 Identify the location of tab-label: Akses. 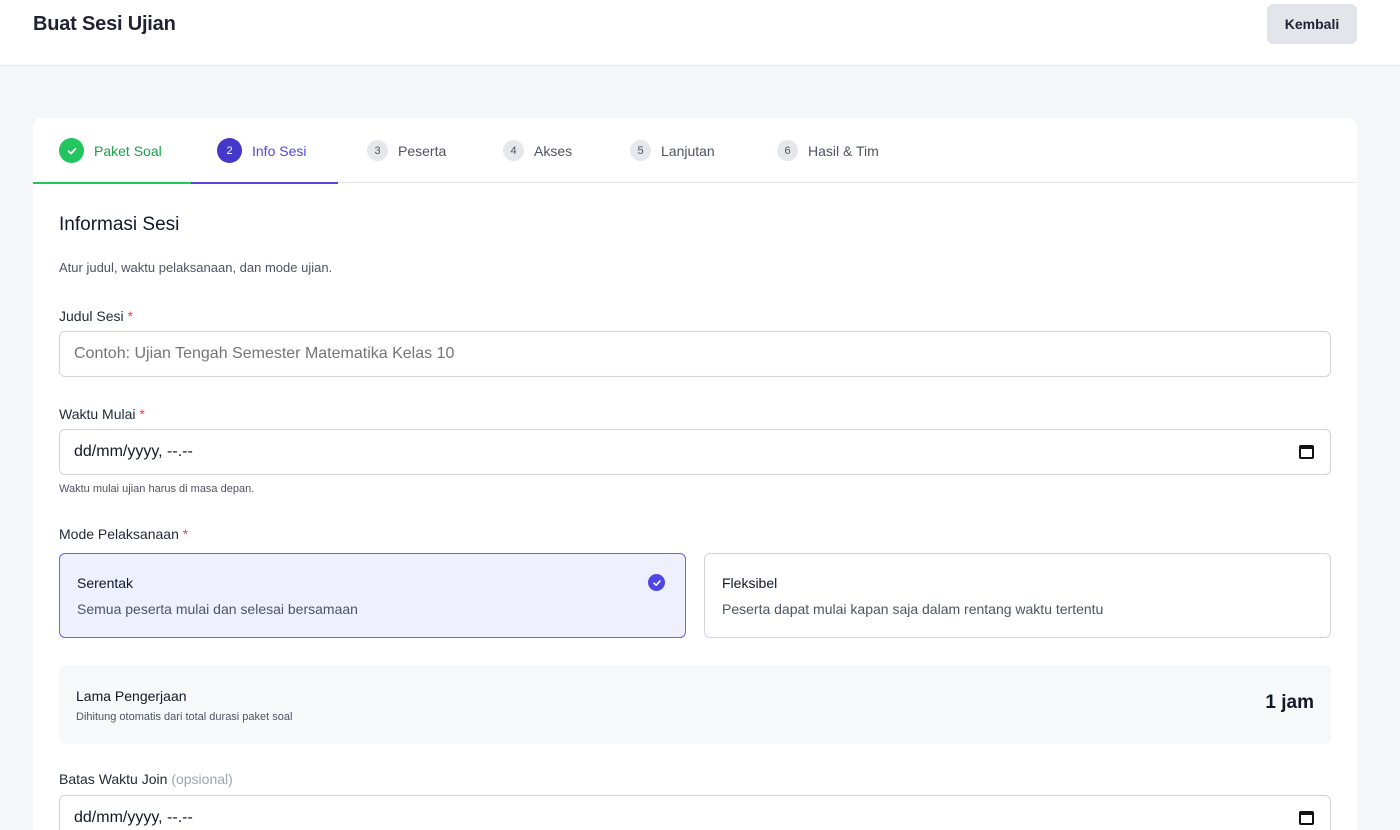
(553, 150).